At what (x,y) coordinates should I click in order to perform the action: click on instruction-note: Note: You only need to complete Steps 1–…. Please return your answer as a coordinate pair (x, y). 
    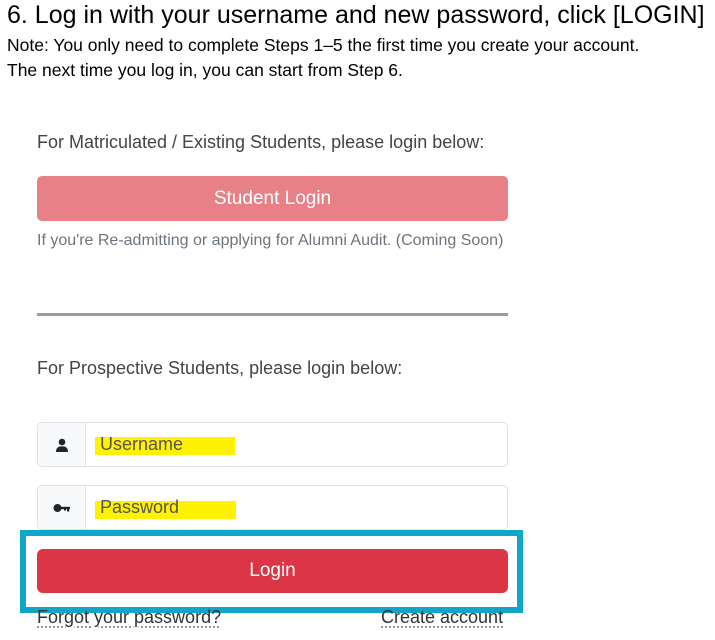
    Looking at the image, I should click on (323, 58).